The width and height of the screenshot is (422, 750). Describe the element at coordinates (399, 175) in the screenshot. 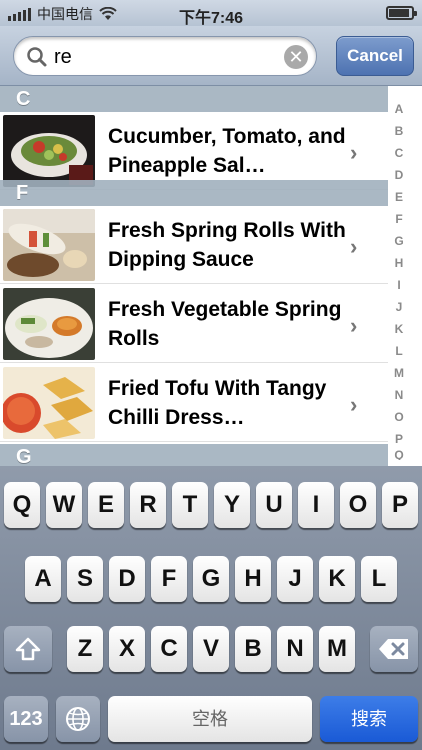

I see `index-letter: D` at that location.